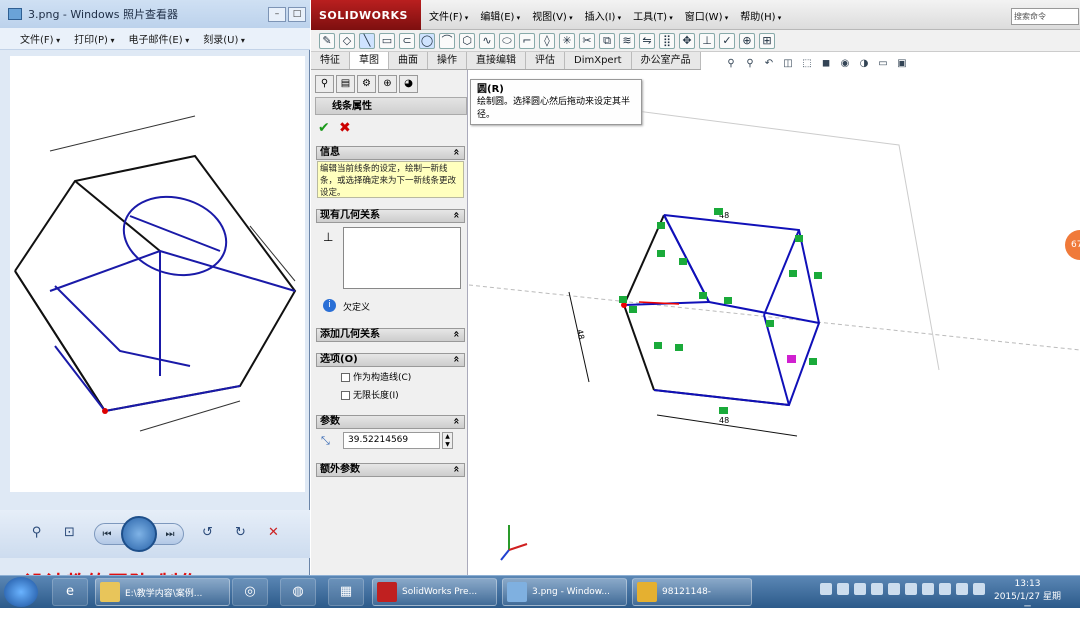  What do you see at coordinates (366, 84) in the screenshot?
I see `configuration-icon: ⚙` at bounding box center [366, 84].